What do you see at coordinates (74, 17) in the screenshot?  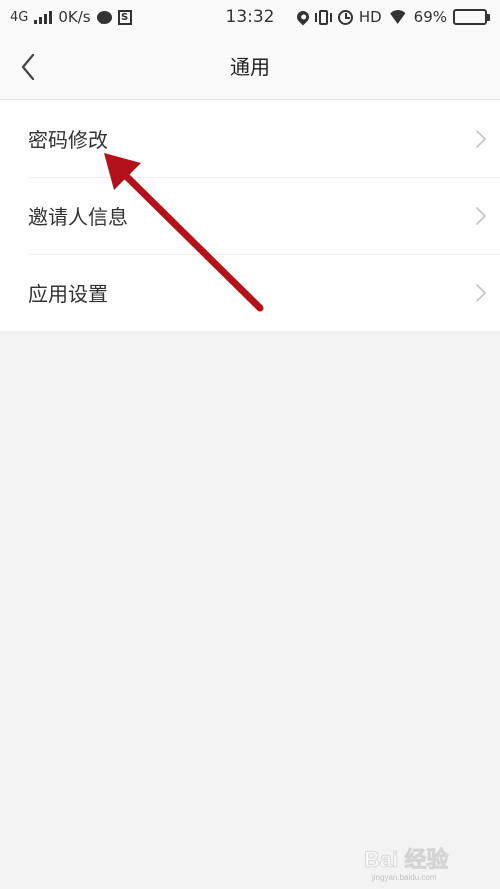 I see `network-speed: 0K/s` at bounding box center [74, 17].